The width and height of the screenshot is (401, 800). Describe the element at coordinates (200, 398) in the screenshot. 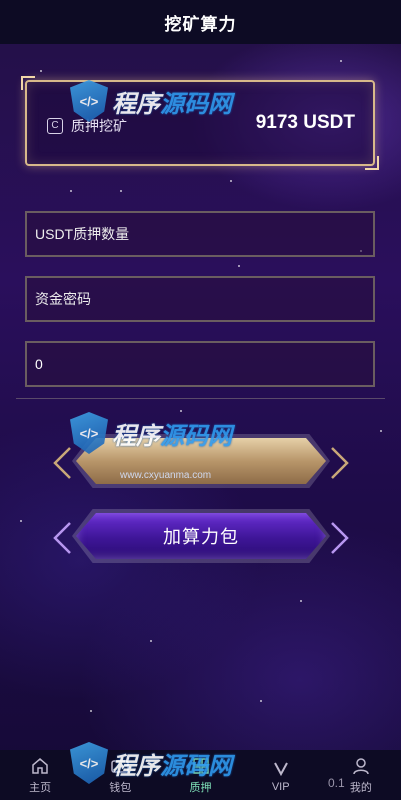

I see `section-divider` at that location.